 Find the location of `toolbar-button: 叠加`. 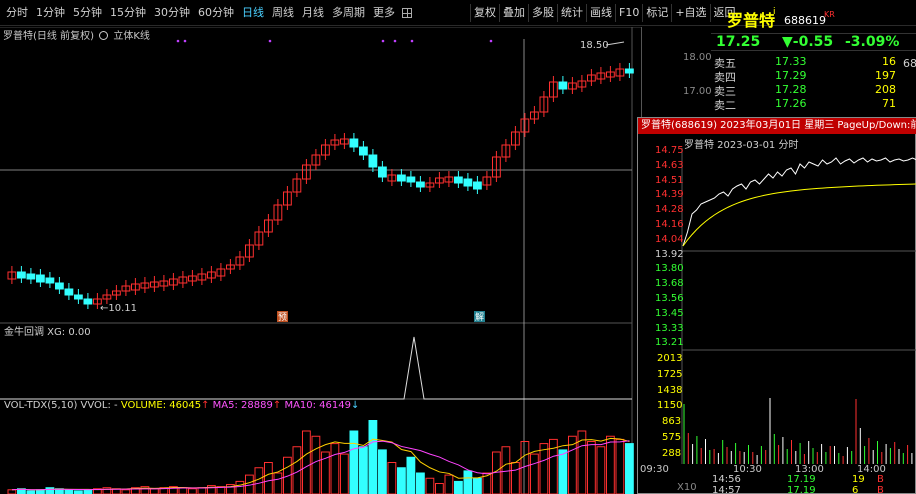

toolbar-button: 叠加 is located at coordinates (513, 13).